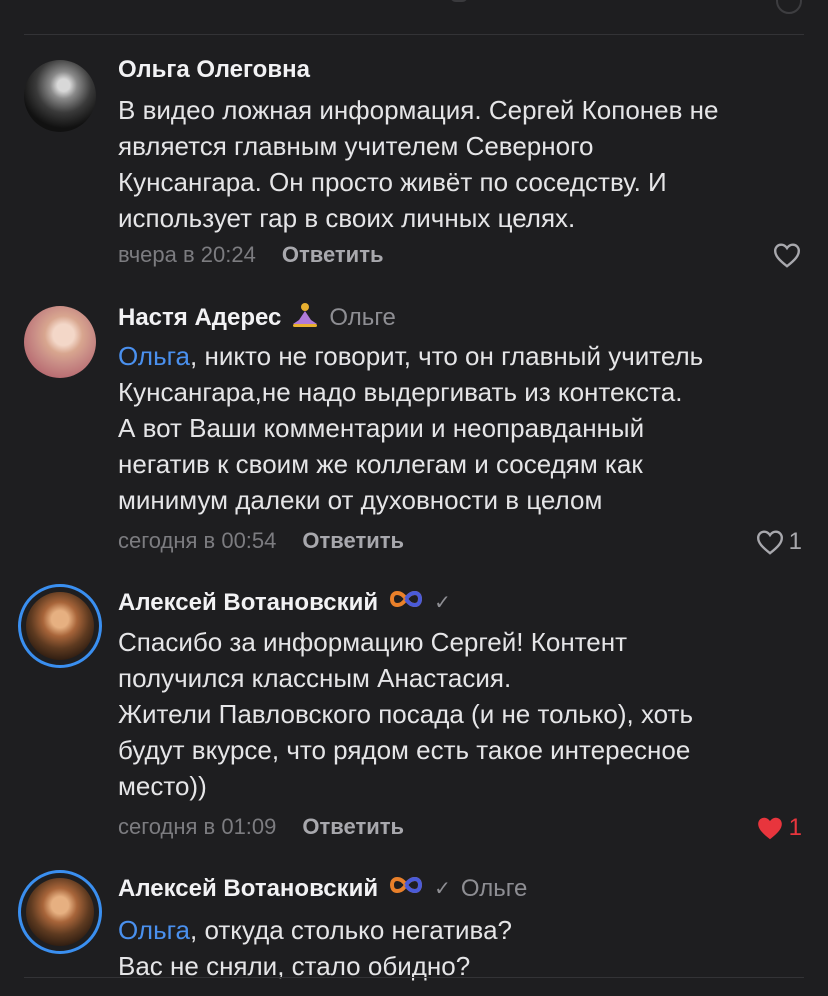 The image size is (828, 996). I want to click on comment-meta: сегодня в 00:54 Ответить, so click(261, 541).